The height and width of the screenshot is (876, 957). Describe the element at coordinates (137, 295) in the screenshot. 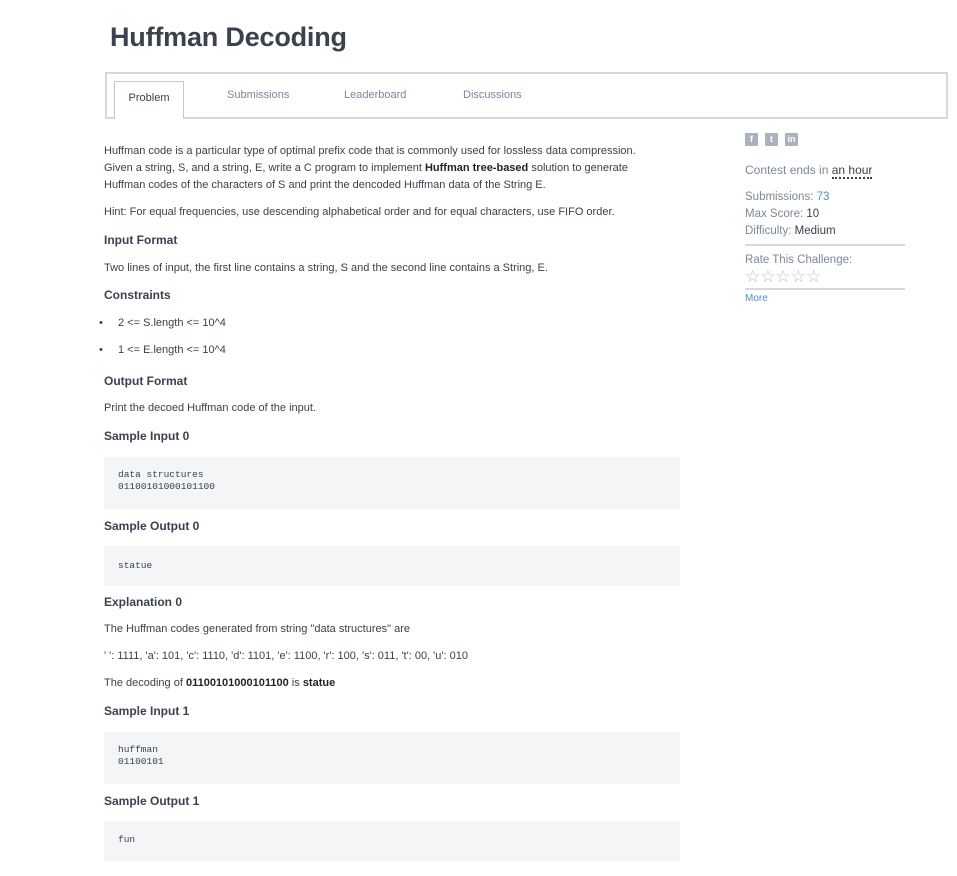

I see `constraints-heading: Constraints` at that location.